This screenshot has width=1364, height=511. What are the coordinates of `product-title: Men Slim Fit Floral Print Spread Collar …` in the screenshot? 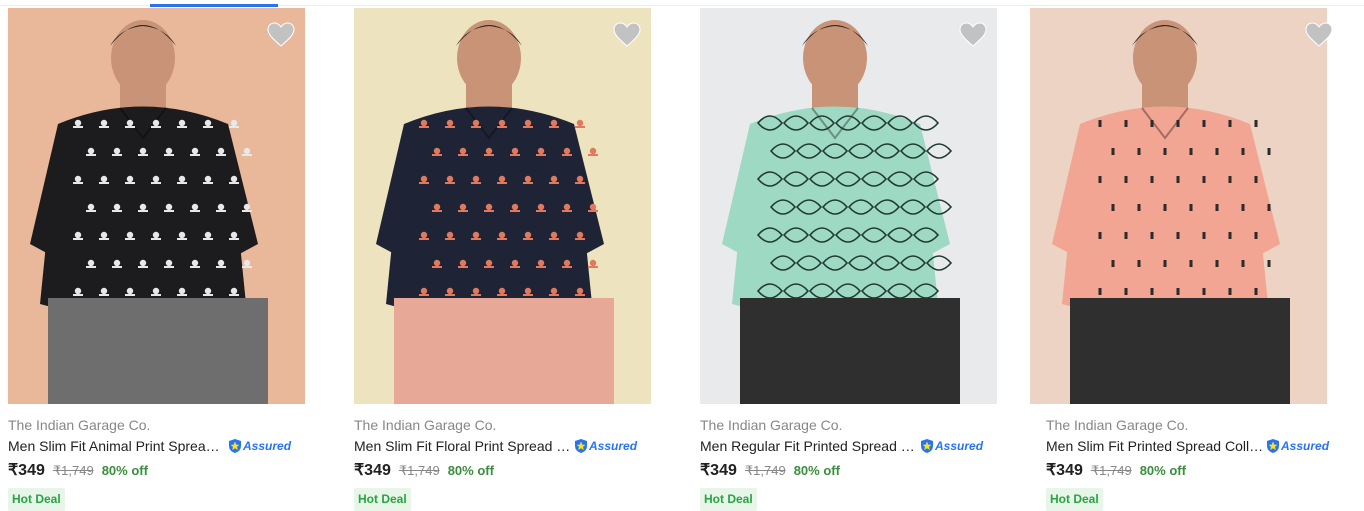 It's located at (463, 446).